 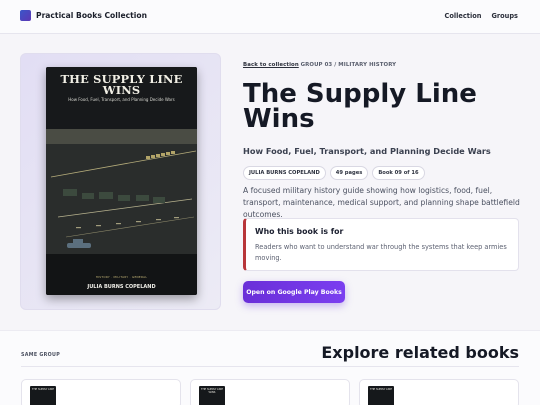 I want to click on brand-logo-icon, so click(x=25, y=15).